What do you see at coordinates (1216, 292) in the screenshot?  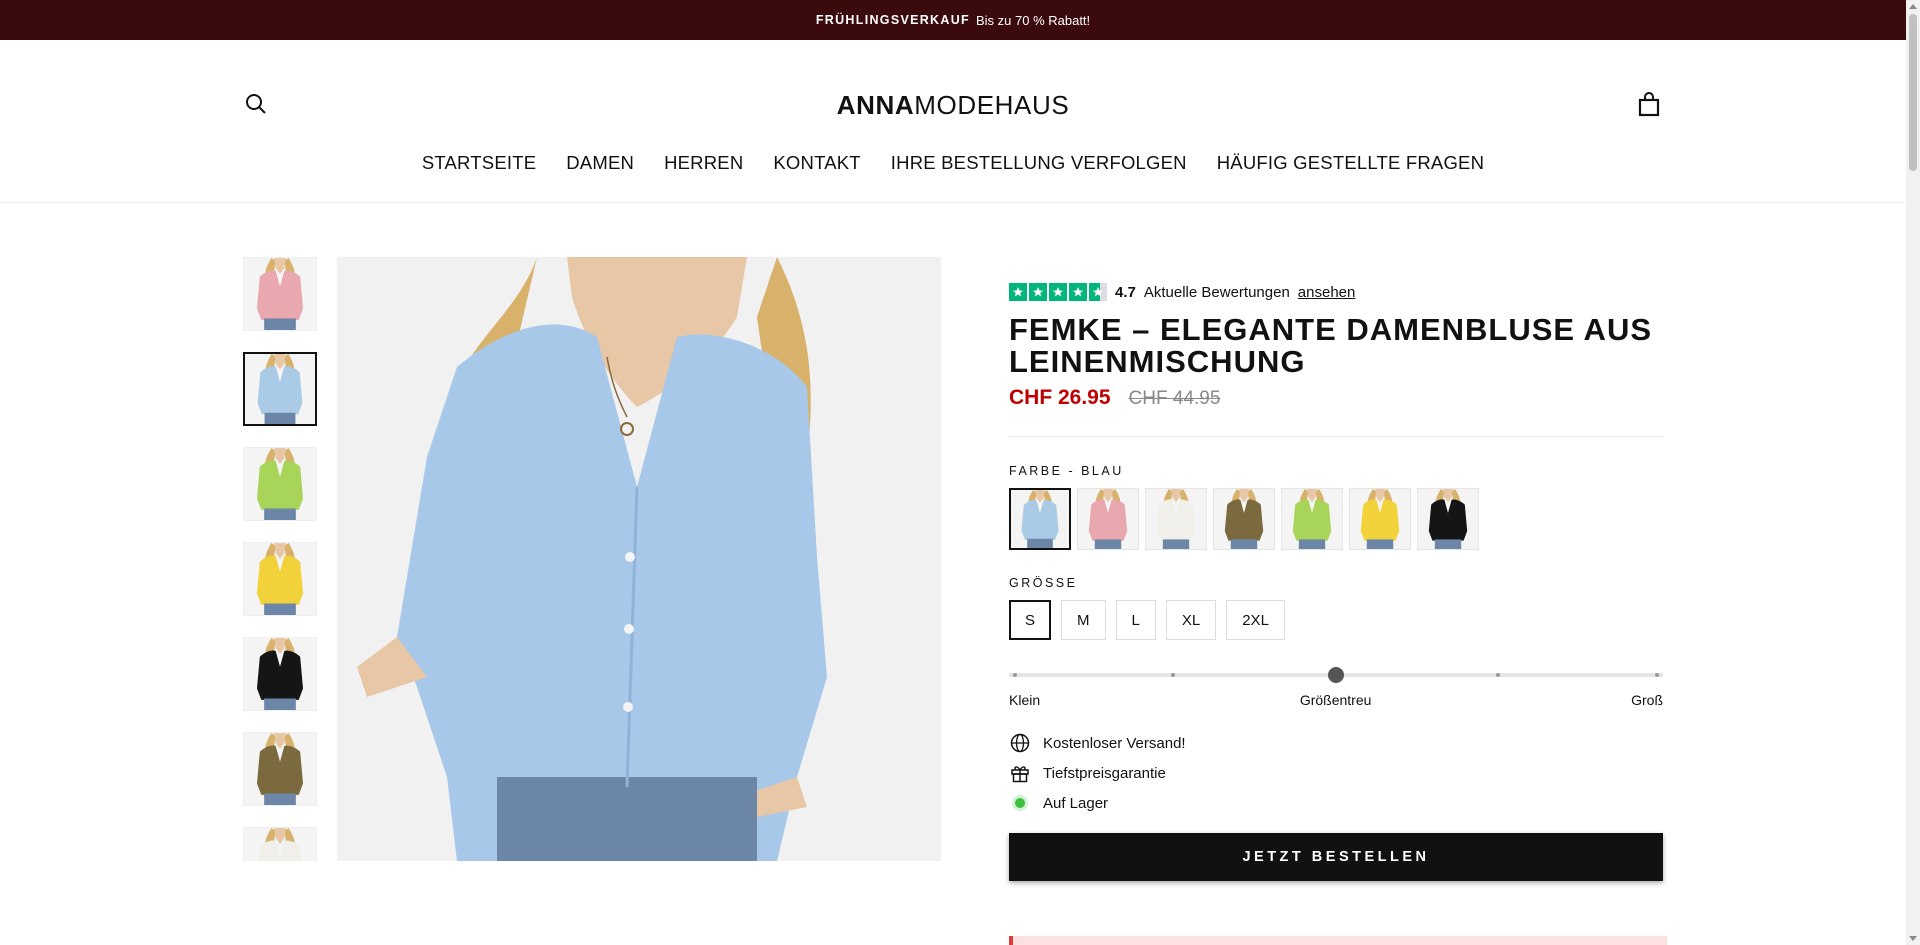 I see `rating-text: Aktuelle Bewertungen` at bounding box center [1216, 292].